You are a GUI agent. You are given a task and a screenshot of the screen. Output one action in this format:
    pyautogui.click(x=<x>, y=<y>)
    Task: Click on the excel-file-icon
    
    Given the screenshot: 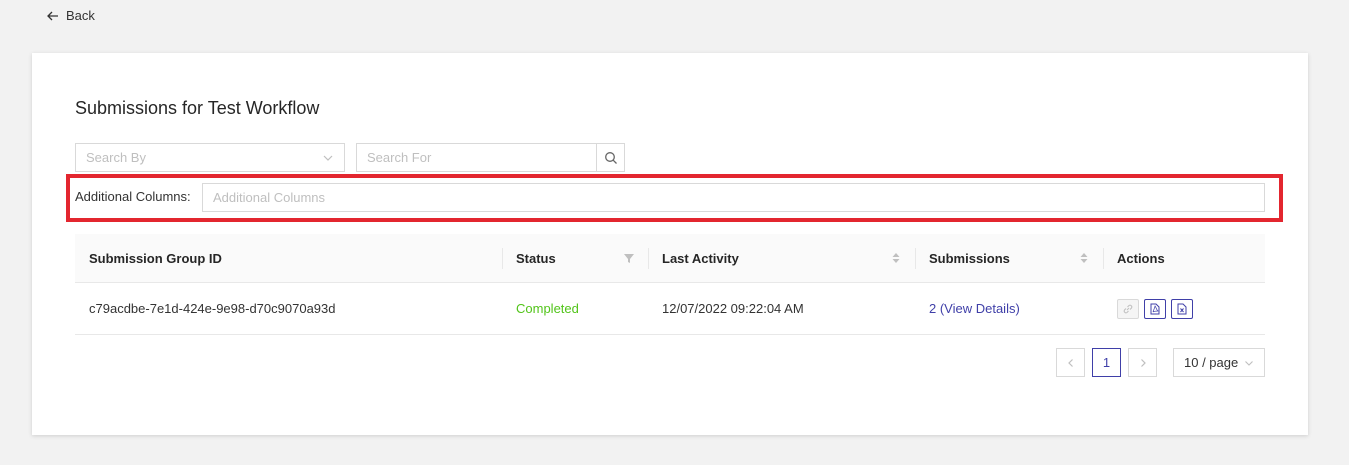 What is the action you would take?
    pyautogui.click(x=1182, y=308)
    